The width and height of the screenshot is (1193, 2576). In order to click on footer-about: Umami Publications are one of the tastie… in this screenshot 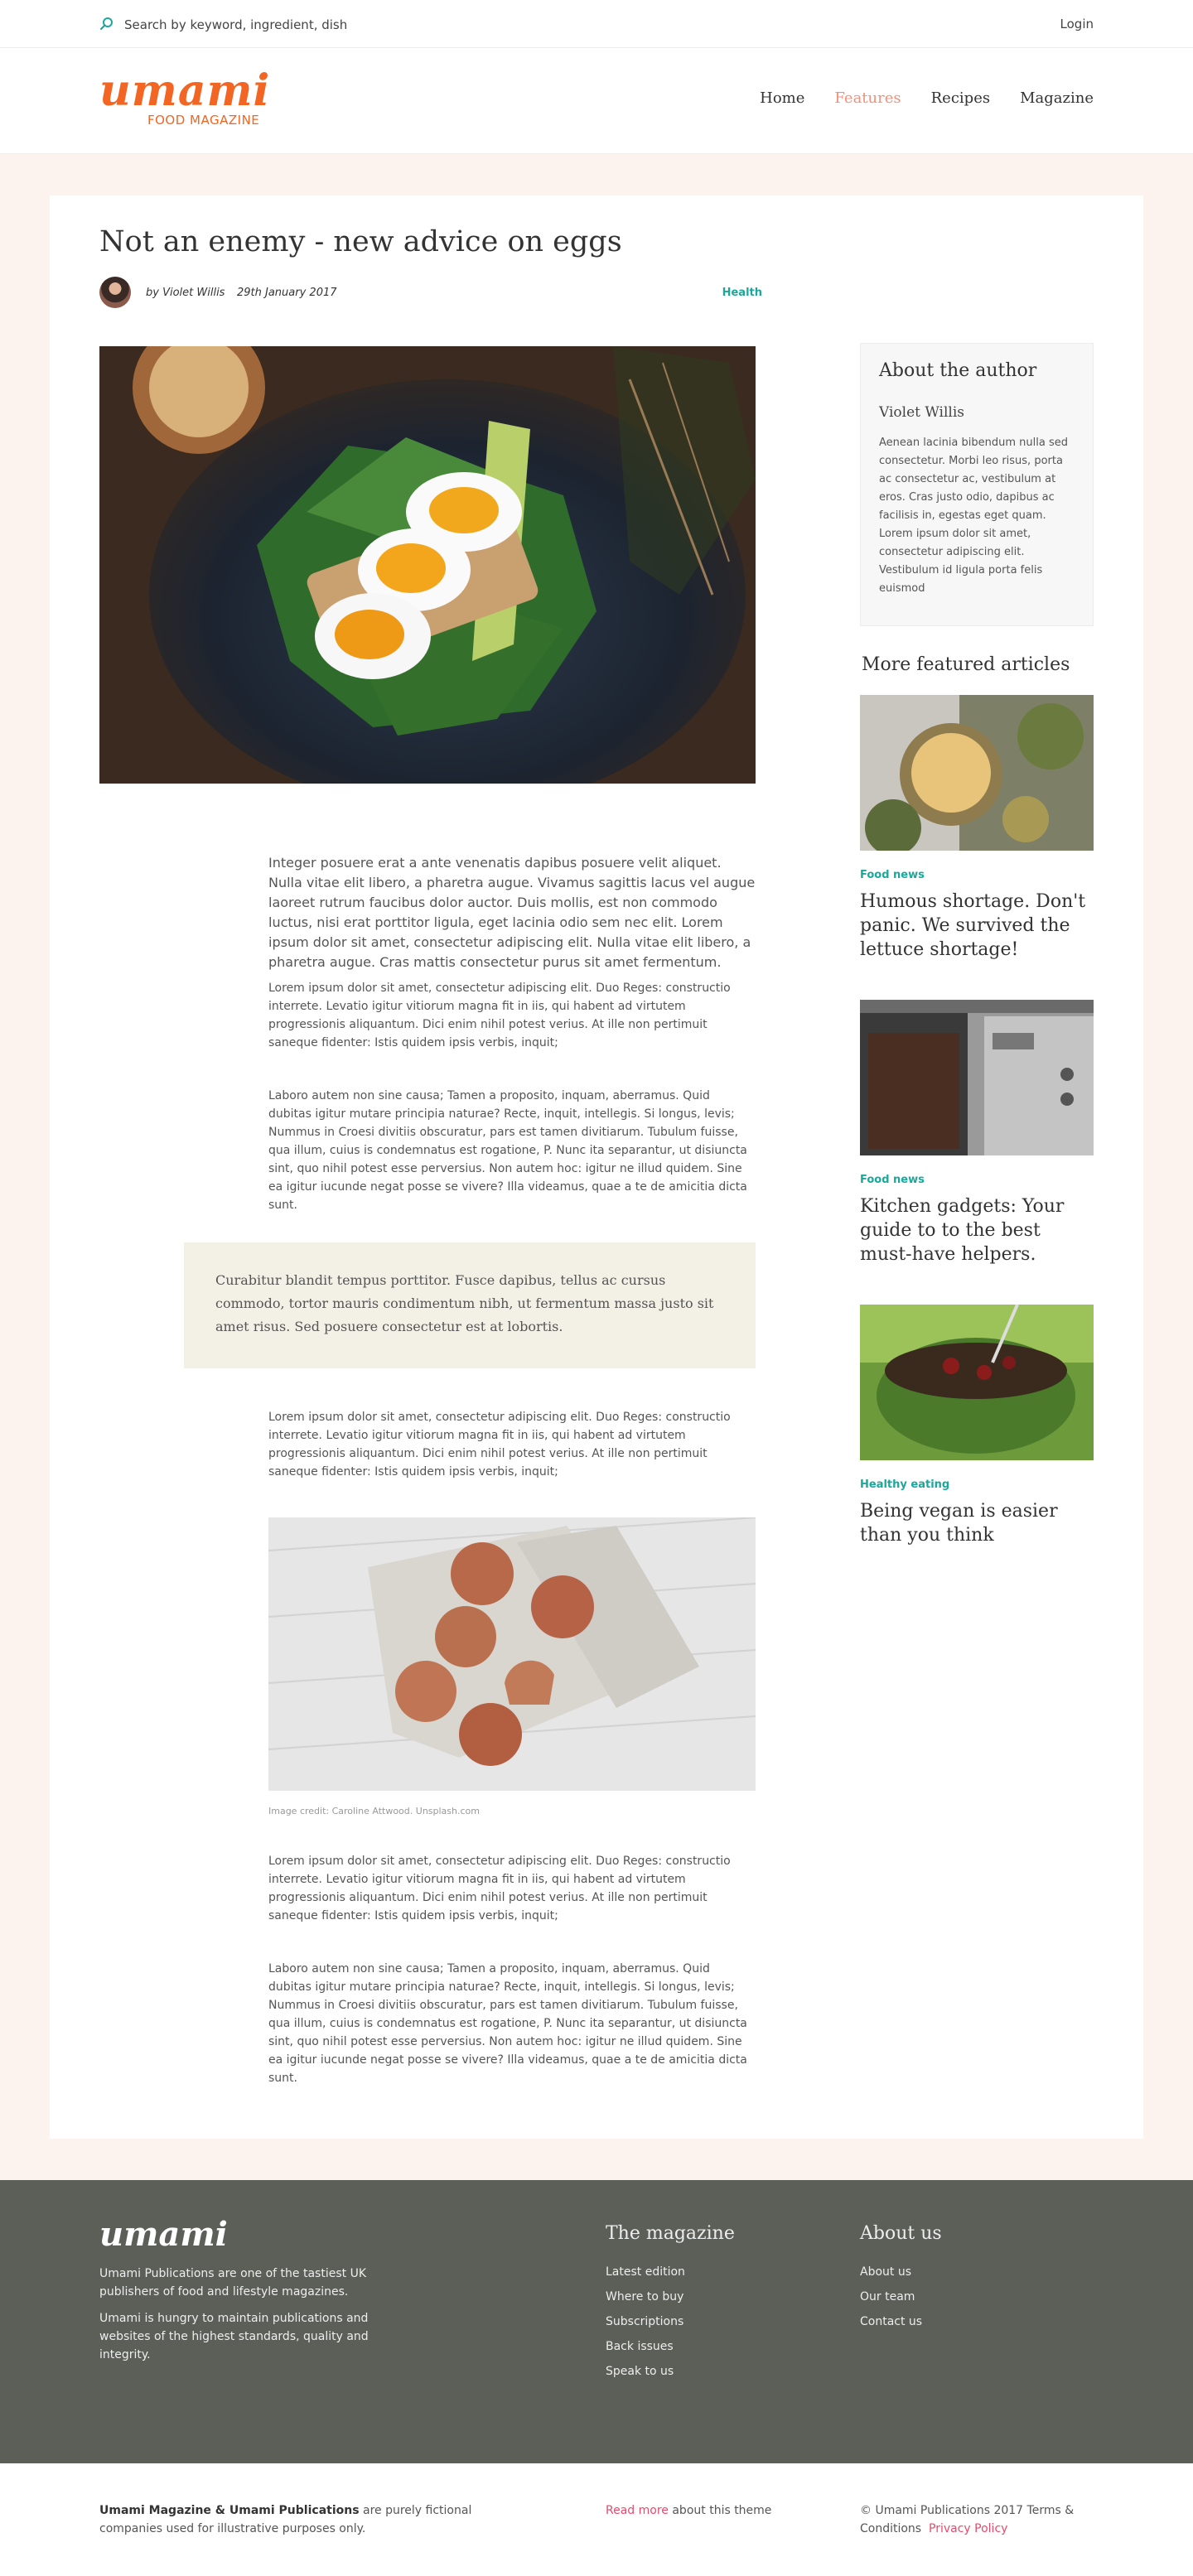, I will do `click(236, 2318)`.